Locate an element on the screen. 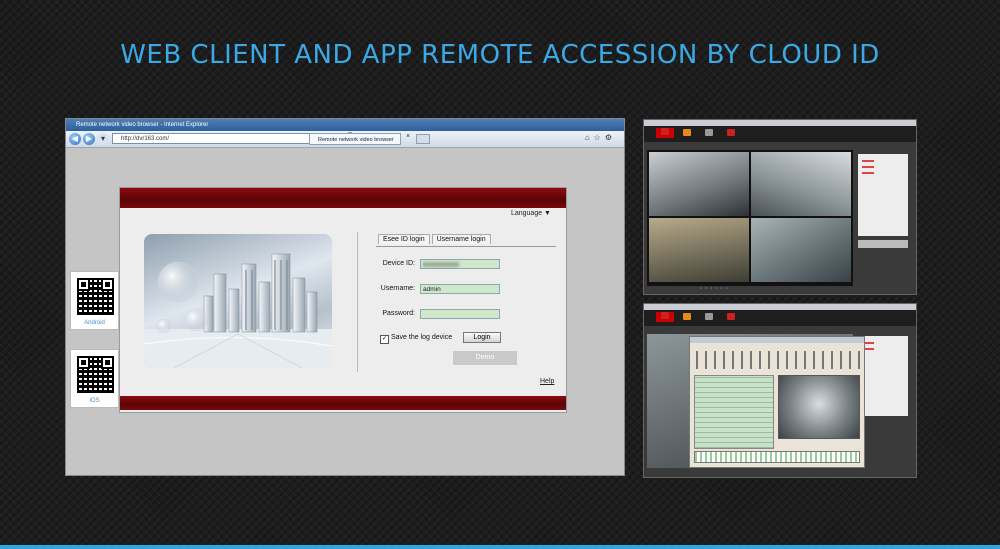 The width and height of the screenshot is (1000, 549). address-bar: http://dvr163.com/ is located at coordinates (225, 138).